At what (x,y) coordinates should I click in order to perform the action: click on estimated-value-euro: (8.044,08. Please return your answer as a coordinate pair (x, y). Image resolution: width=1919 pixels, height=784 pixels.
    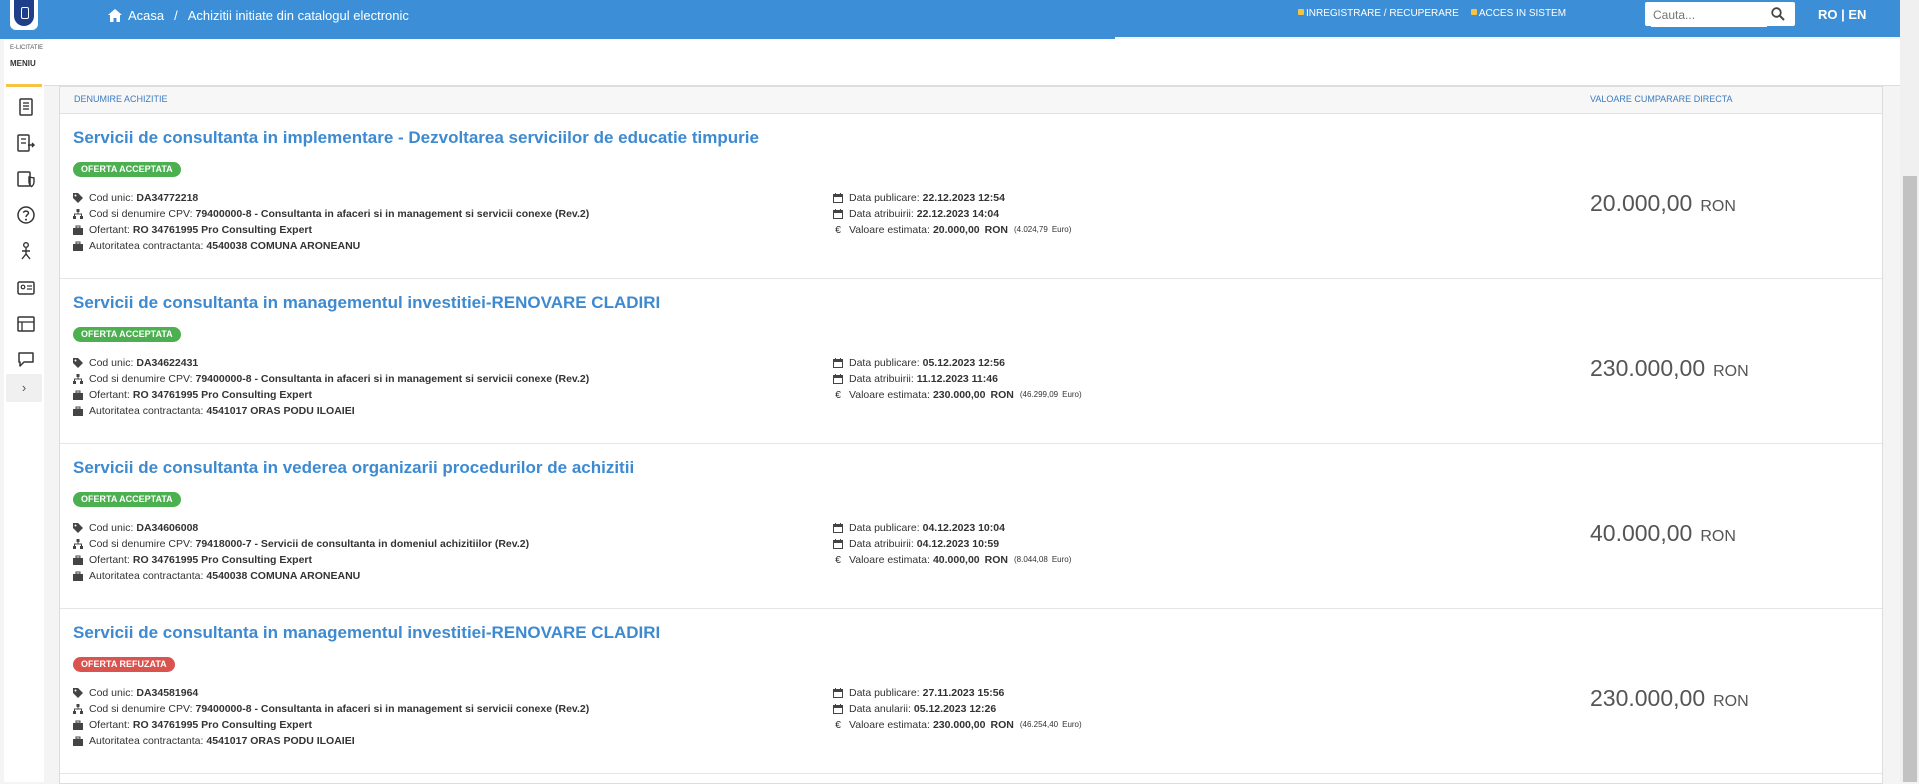
    Looking at the image, I should click on (1031, 559).